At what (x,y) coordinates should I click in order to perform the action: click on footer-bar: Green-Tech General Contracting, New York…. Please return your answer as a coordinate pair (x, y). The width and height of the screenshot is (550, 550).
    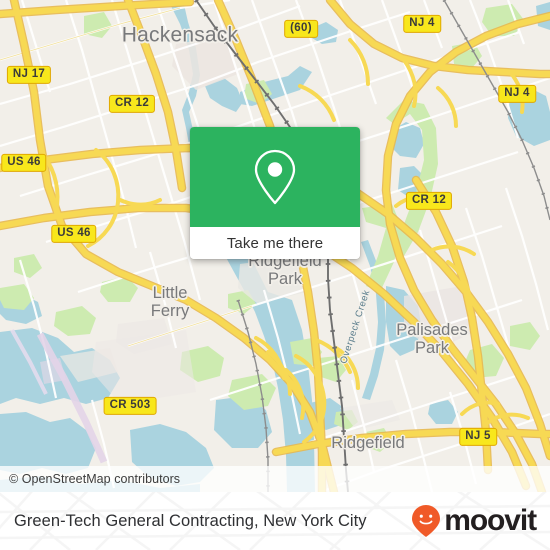
    Looking at the image, I should click on (275, 521).